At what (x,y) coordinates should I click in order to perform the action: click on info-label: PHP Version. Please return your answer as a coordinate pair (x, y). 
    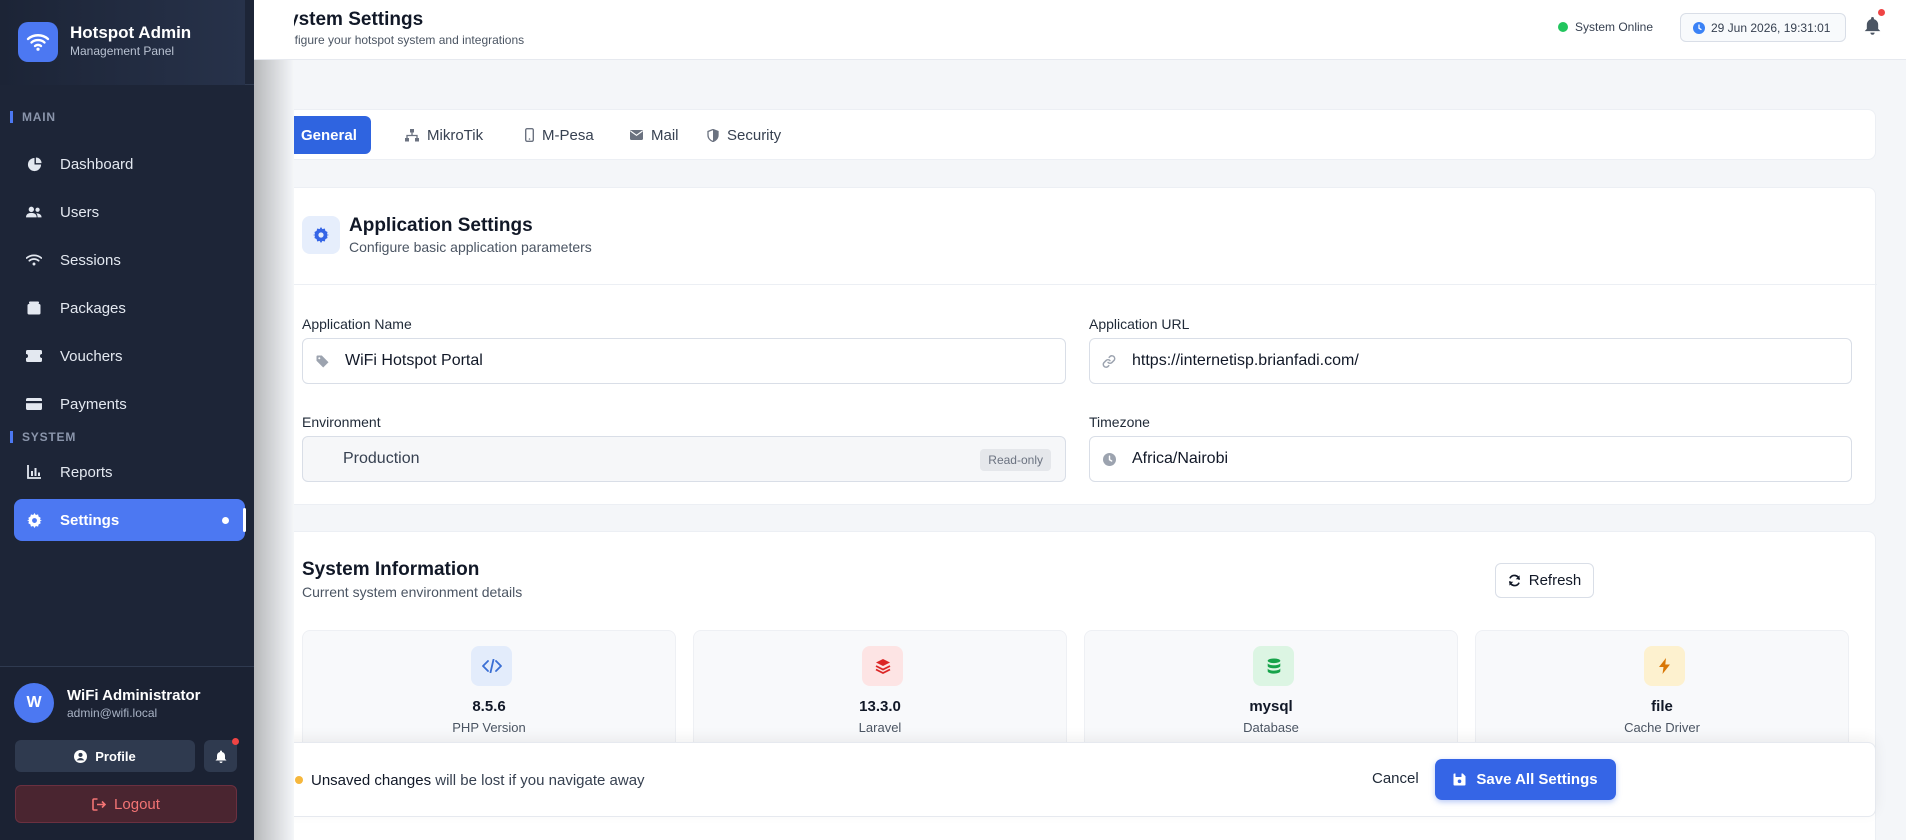
    Looking at the image, I should click on (489, 727).